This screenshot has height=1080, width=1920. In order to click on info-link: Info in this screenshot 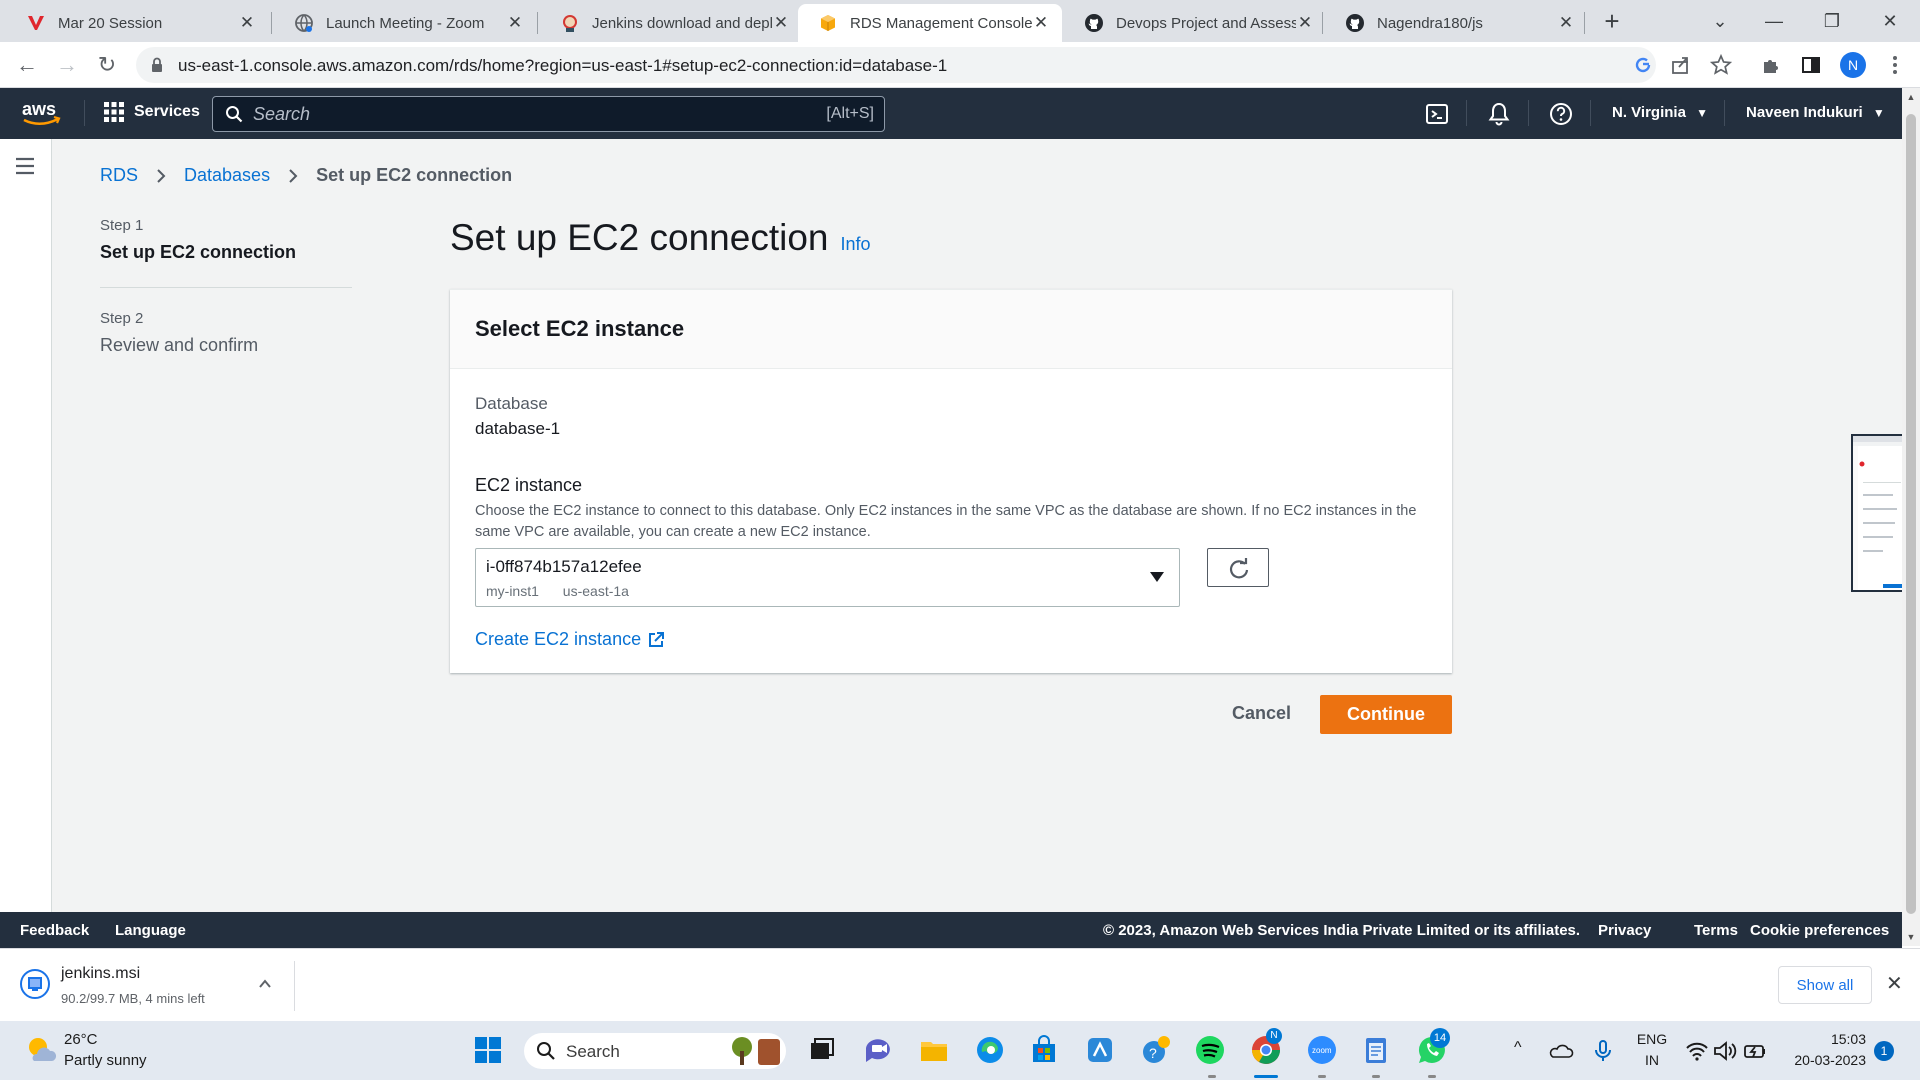, I will do `click(855, 244)`.